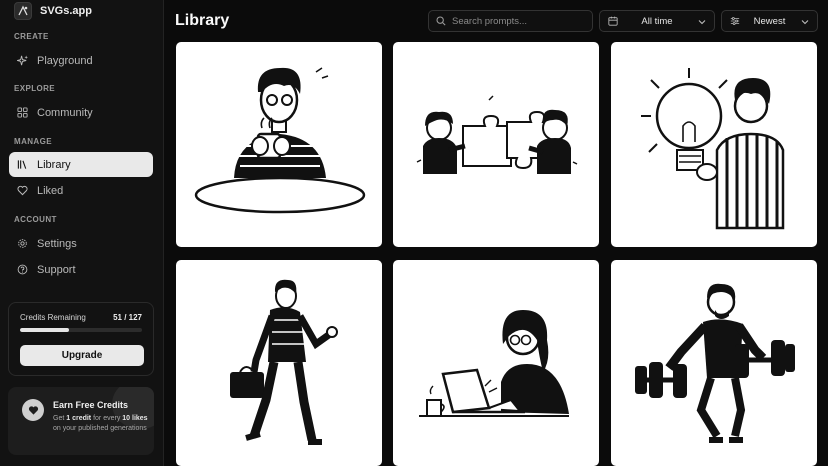 Image resolution: width=828 pixels, height=466 pixels. Describe the element at coordinates (769, 21) in the screenshot. I see `sort-select: Newest` at that location.